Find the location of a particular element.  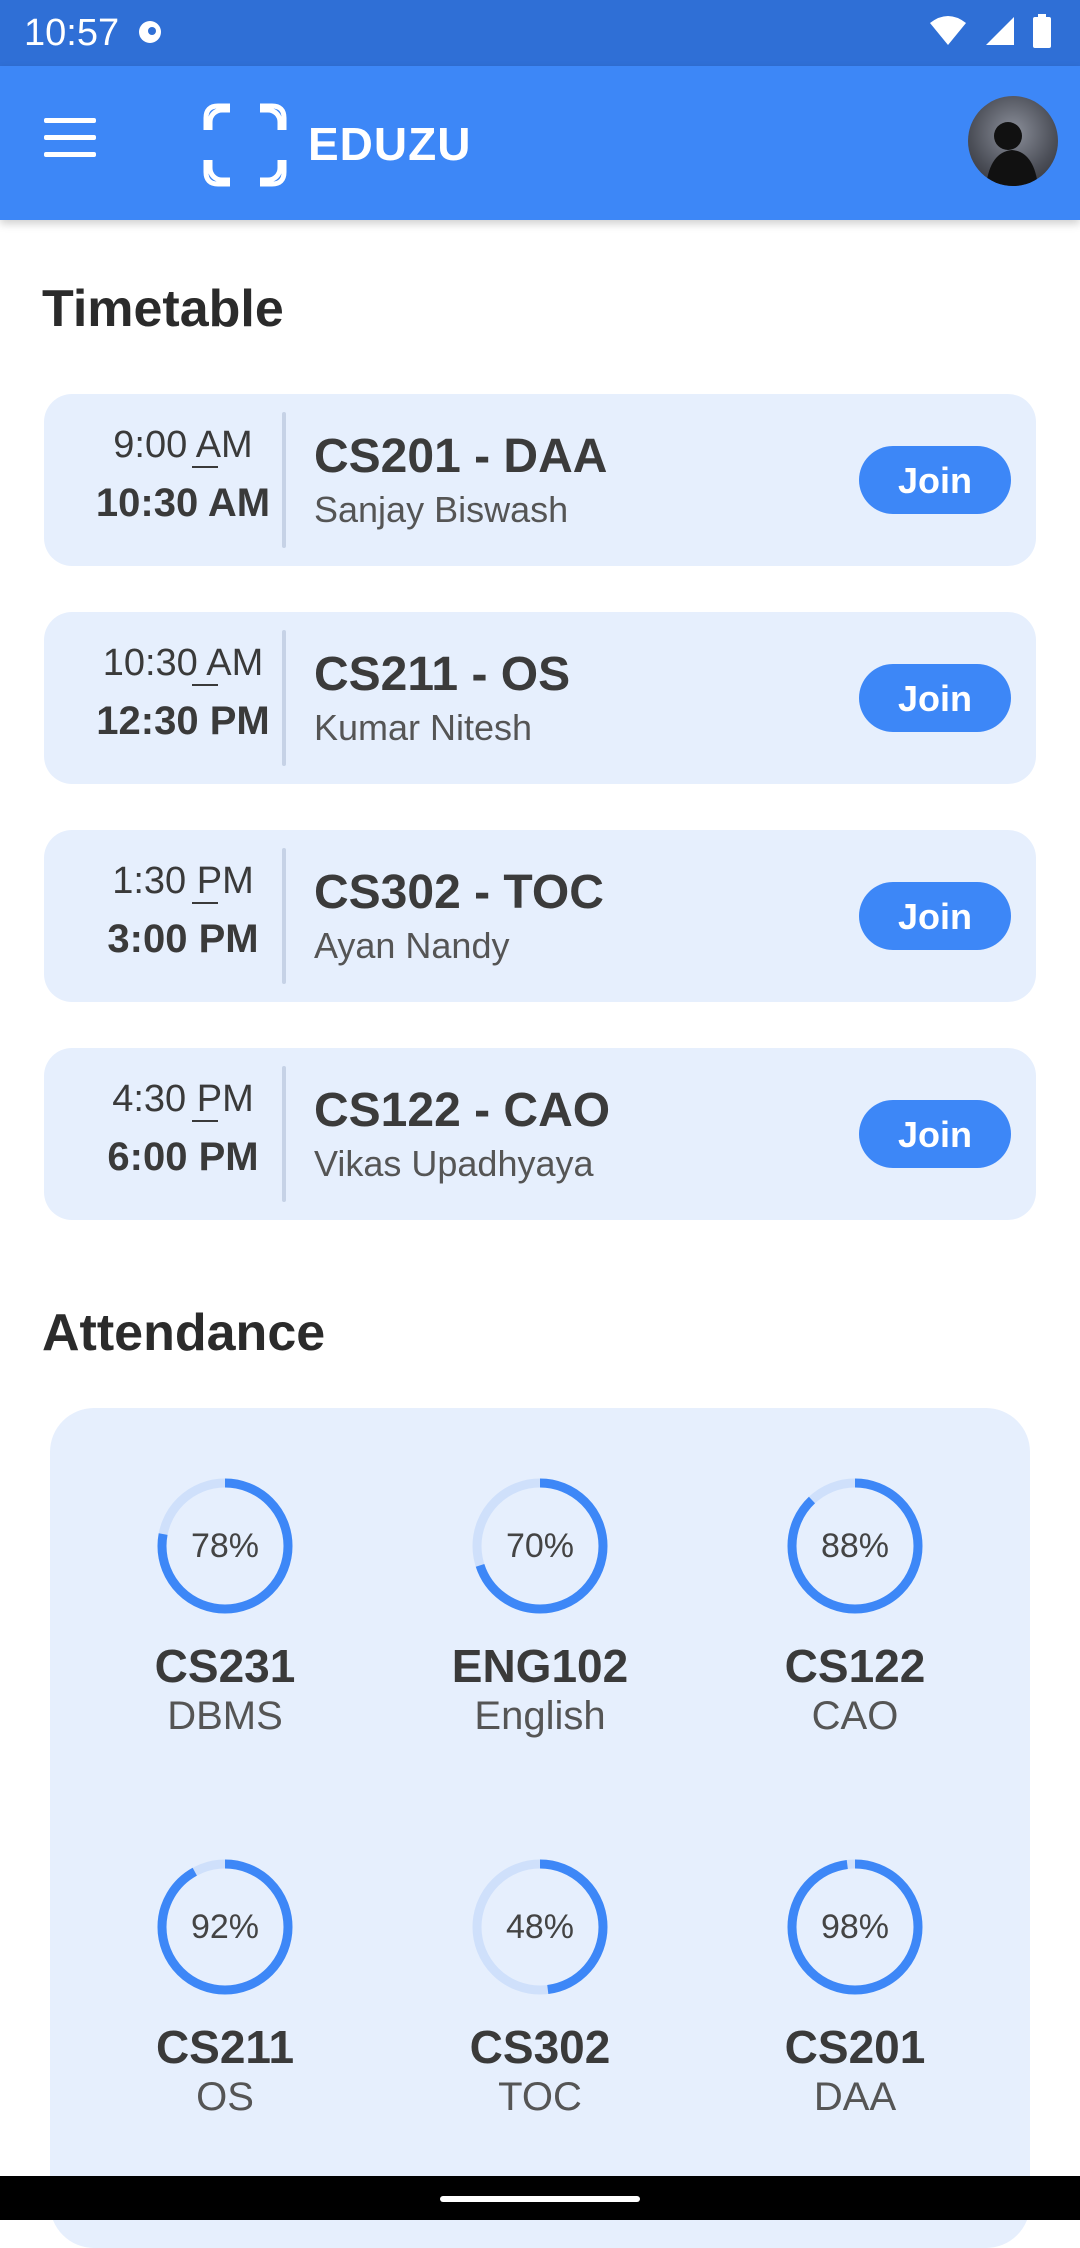

attendance-item: 98% CS201 DAA is located at coordinates (855, 1989).